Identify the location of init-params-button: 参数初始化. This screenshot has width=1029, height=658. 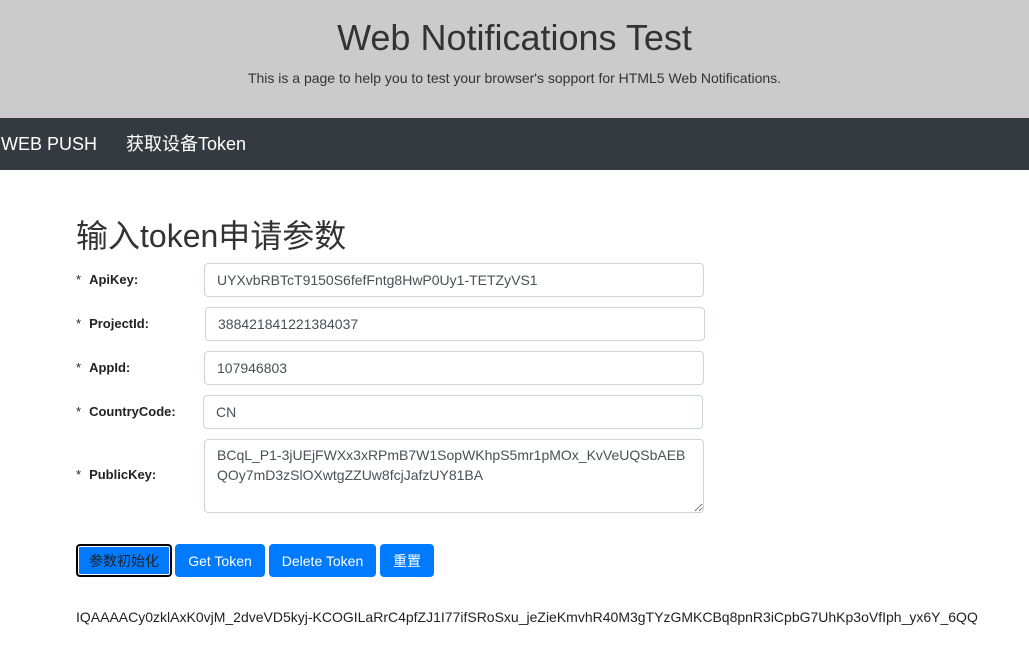
(124, 560).